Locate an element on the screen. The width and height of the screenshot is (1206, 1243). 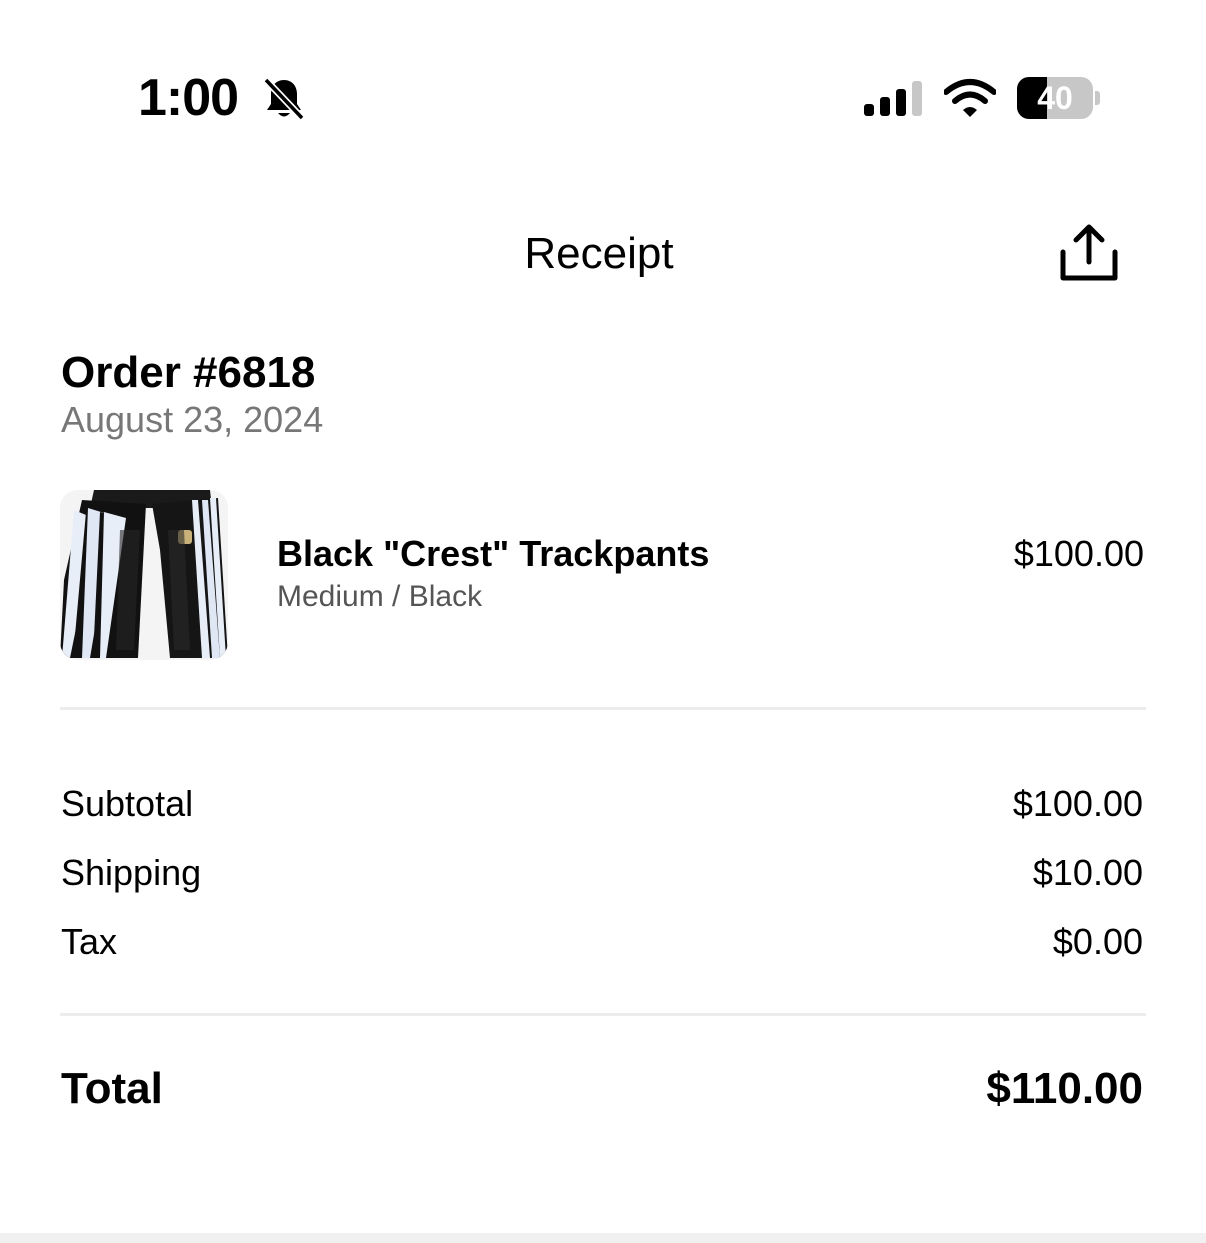
battery-body: 40 is located at coordinates (1055, 98).